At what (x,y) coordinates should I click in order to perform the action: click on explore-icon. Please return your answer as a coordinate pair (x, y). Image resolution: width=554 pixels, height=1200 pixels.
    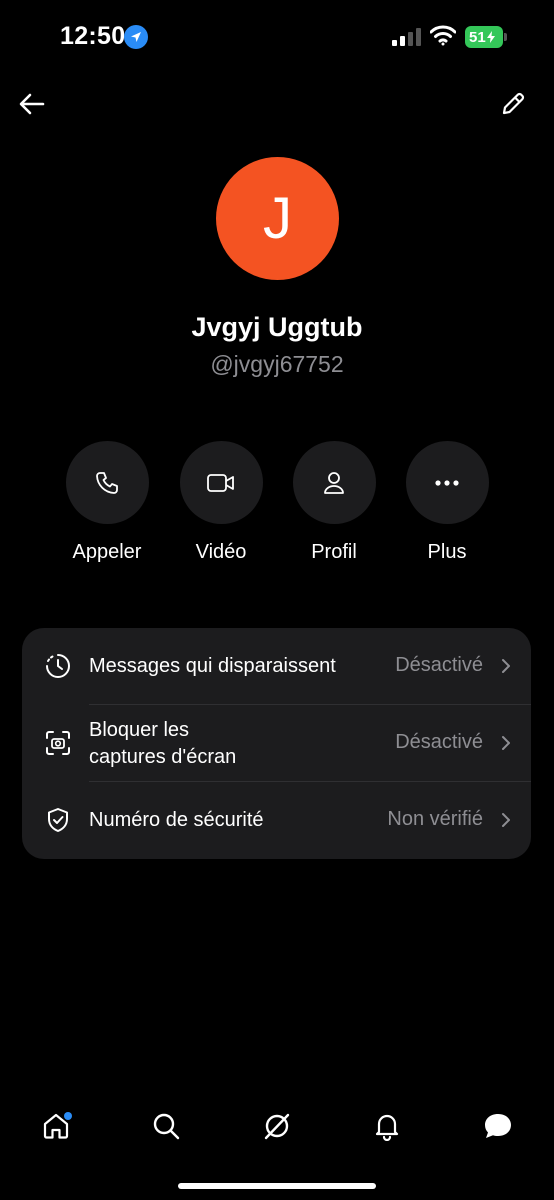
    Looking at the image, I should click on (277, 1126).